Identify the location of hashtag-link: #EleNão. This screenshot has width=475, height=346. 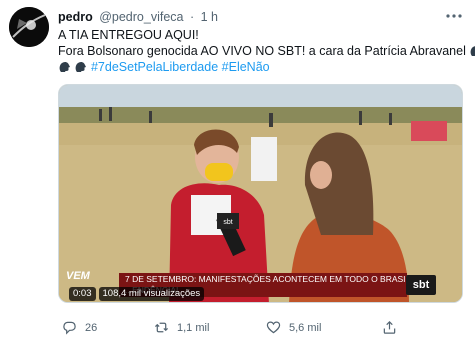
(246, 67).